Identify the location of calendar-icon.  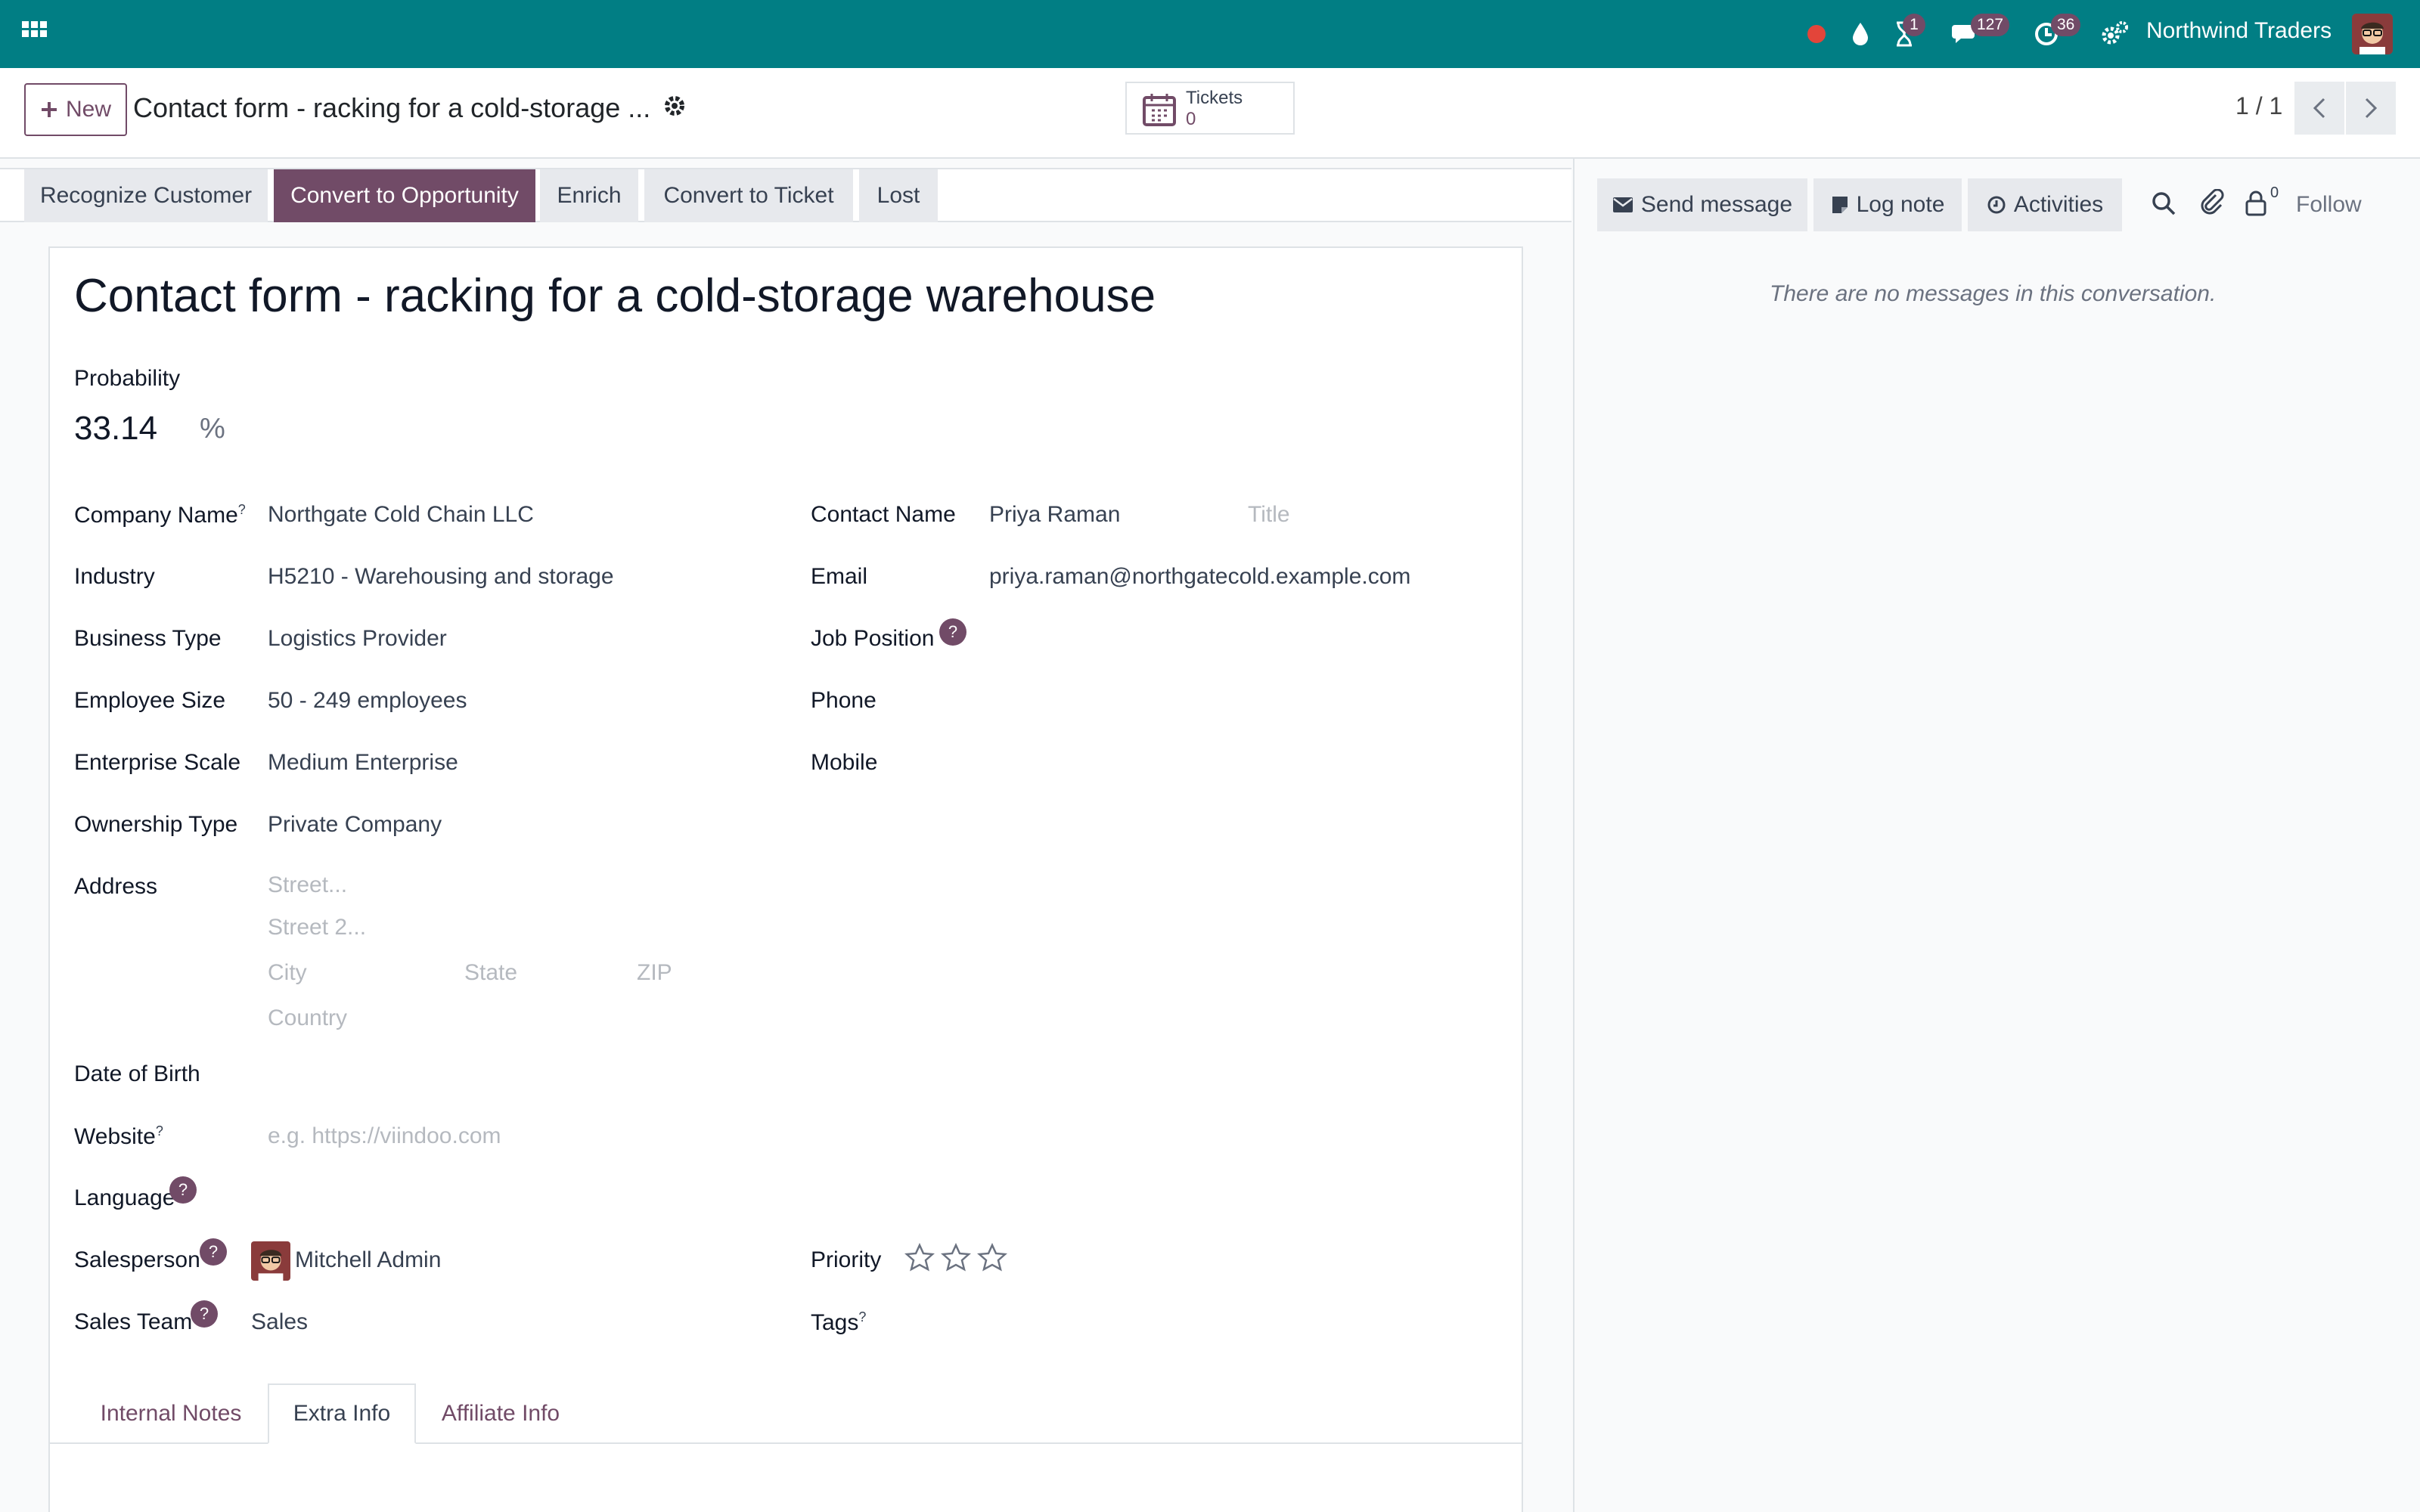
(1159, 111).